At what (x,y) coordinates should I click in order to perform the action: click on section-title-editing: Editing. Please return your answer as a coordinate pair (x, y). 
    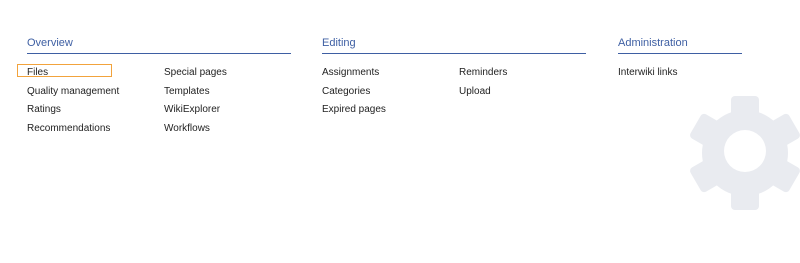
    Looking at the image, I should click on (454, 45).